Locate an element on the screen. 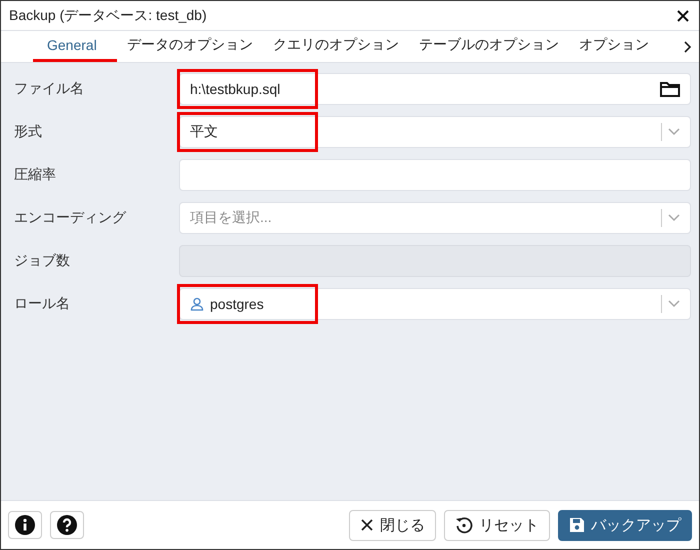 The image size is (700, 550). tab: クエリのオプション is located at coordinates (335, 46).